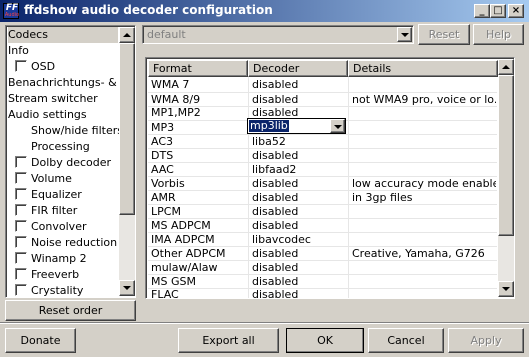  Describe the element at coordinates (74, 242) in the screenshot. I see `tree-item-label: Noise reduction` at that location.